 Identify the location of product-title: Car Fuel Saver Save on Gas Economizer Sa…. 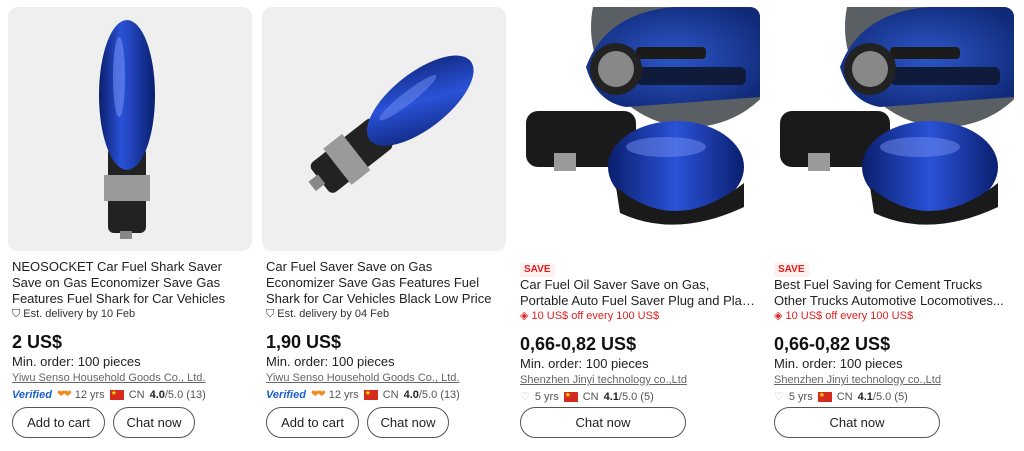
(384, 283).